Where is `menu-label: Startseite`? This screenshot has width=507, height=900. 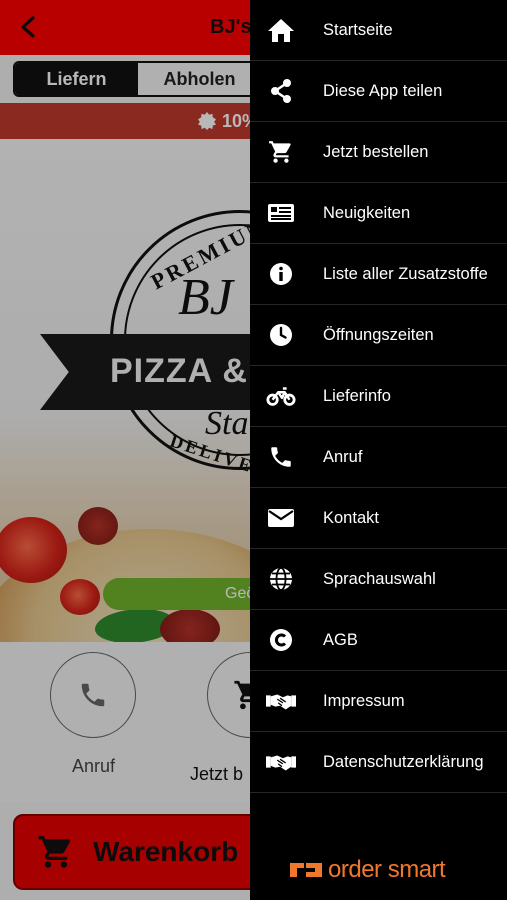 menu-label: Startseite is located at coordinates (358, 30).